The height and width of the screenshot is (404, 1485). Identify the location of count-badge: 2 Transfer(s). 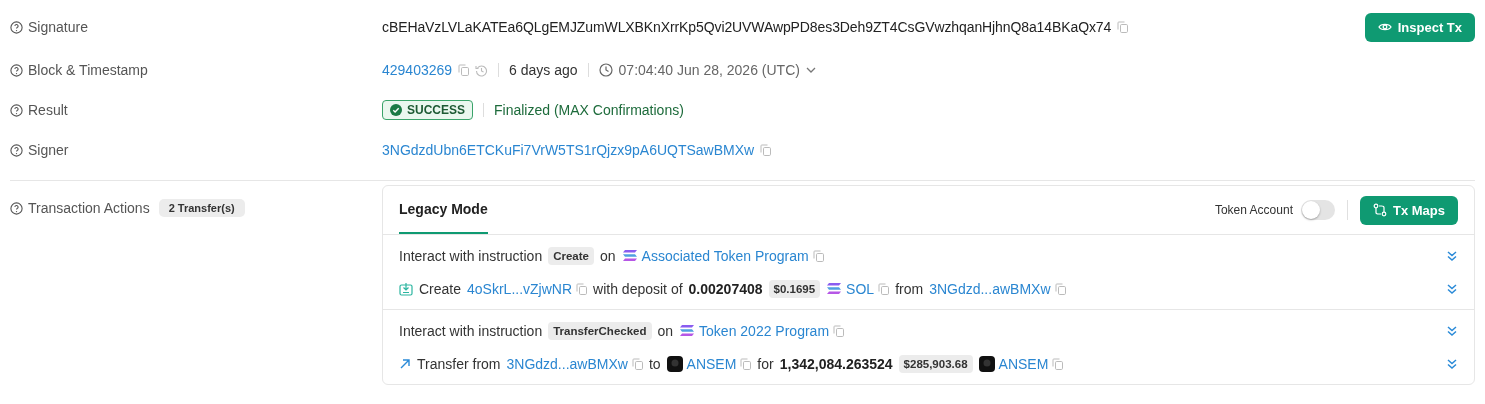
(201, 208).